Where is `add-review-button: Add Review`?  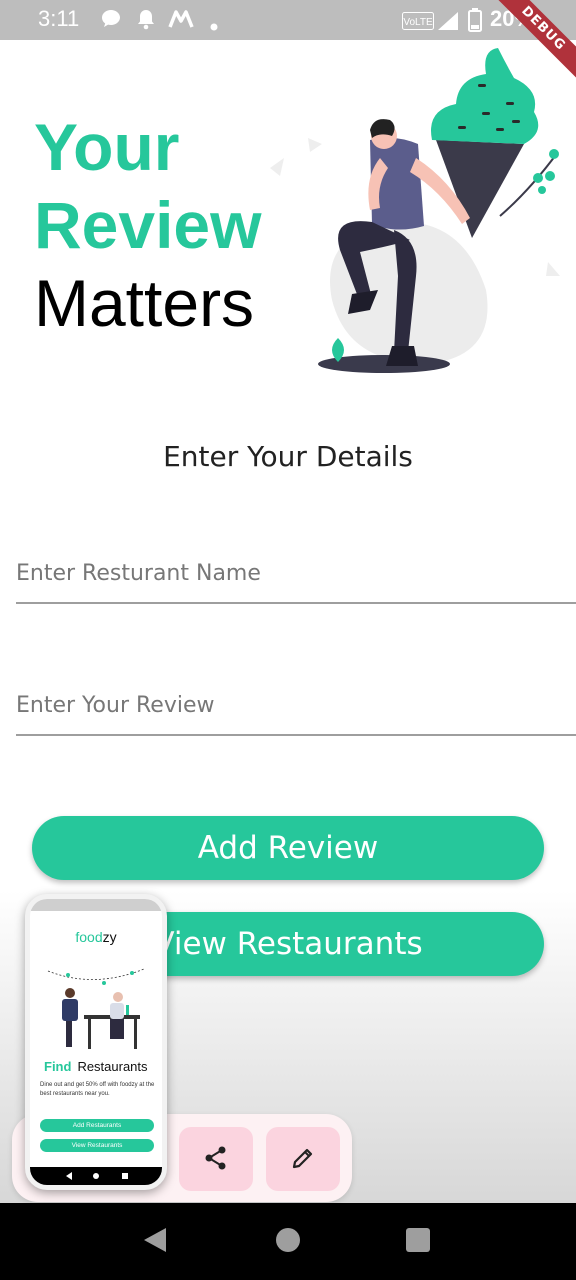 add-review-button: Add Review is located at coordinates (288, 848).